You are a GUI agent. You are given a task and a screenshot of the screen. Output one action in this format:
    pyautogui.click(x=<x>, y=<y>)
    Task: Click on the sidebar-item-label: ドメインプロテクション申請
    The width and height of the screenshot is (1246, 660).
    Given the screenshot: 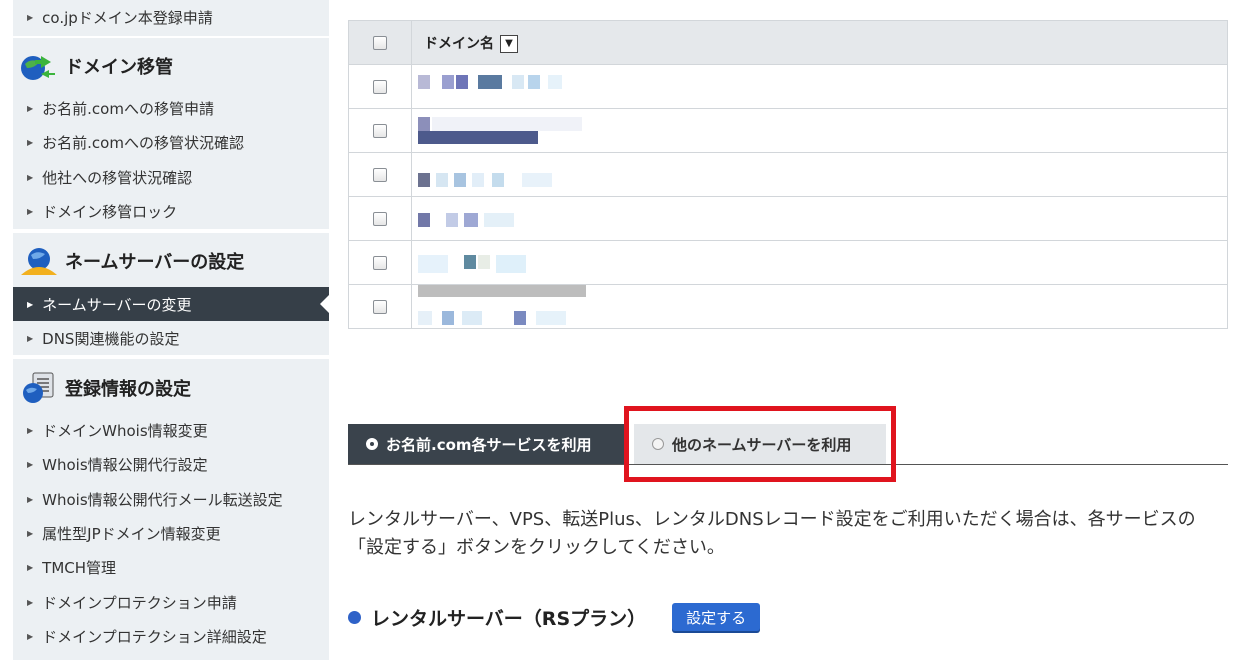 What is the action you would take?
    pyautogui.click(x=139, y=602)
    